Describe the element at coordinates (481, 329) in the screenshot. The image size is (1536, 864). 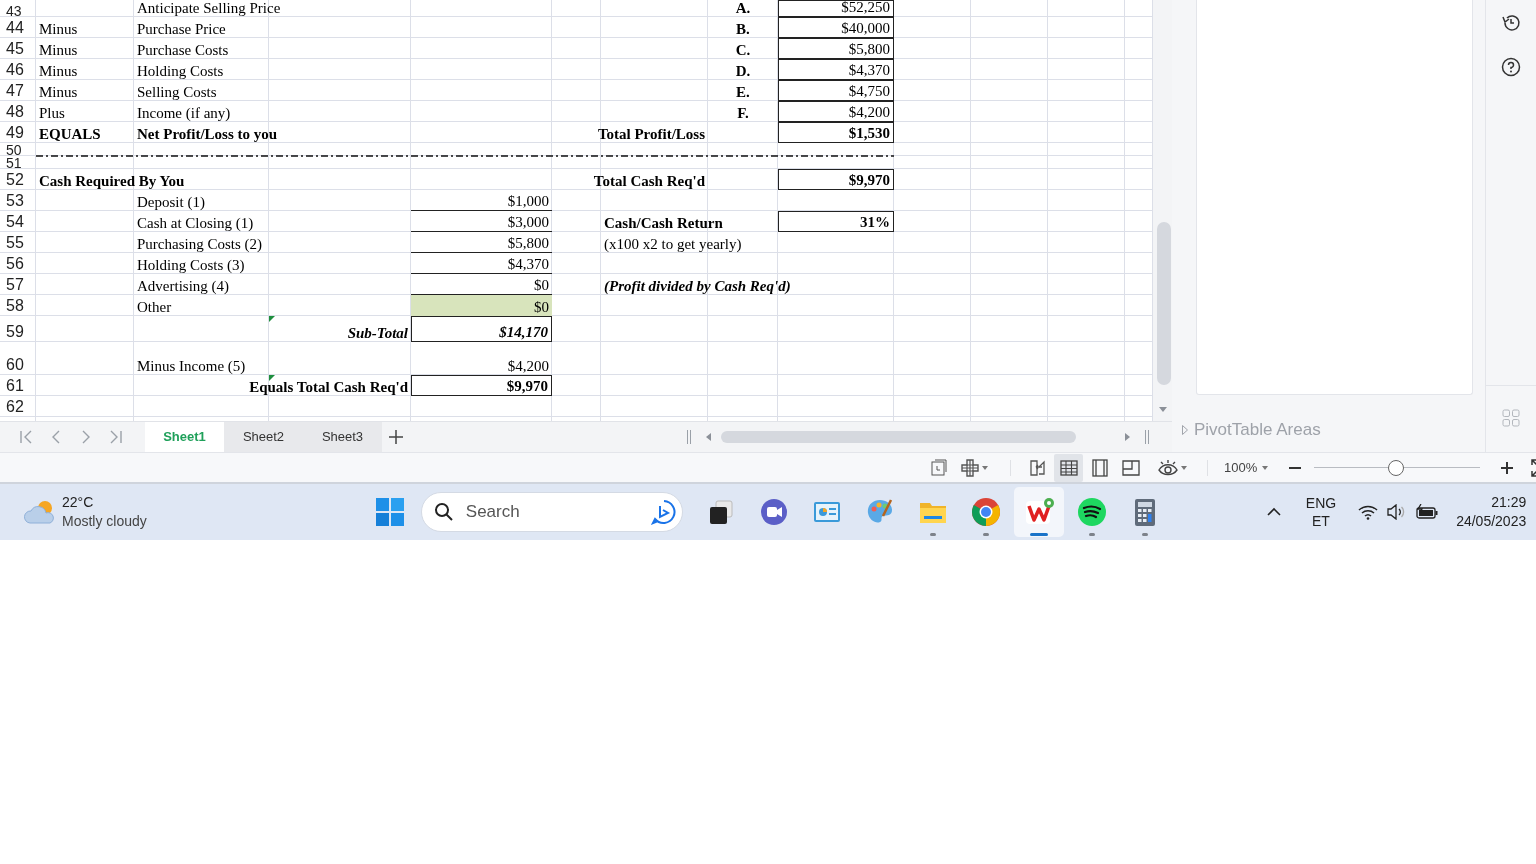
I see `value-cell: $14,170` at that location.